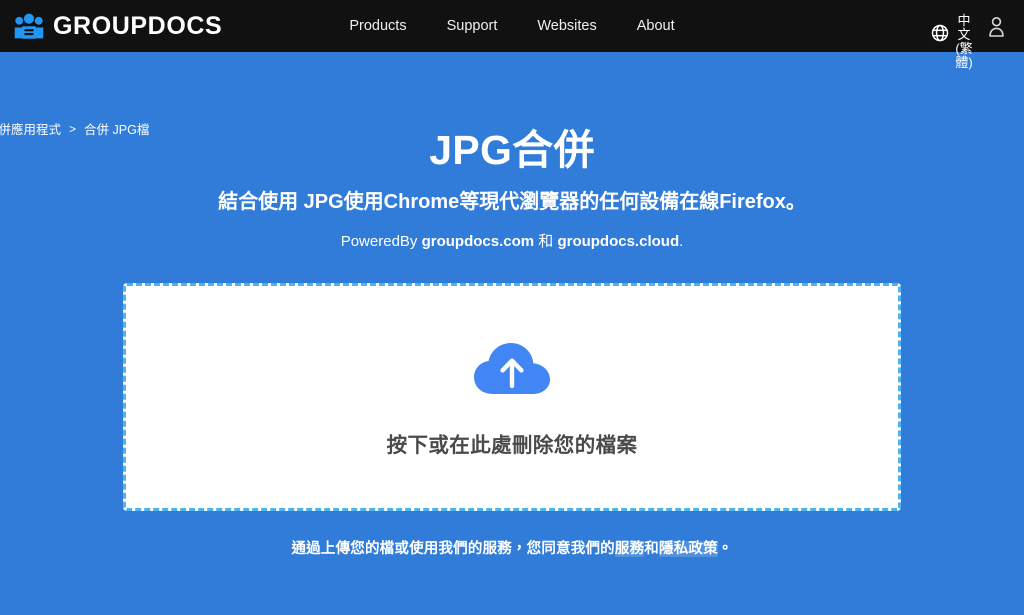  What do you see at coordinates (377, 26) in the screenshot?
I see `nav-item-products: Products` at bounding box center [377, 26].